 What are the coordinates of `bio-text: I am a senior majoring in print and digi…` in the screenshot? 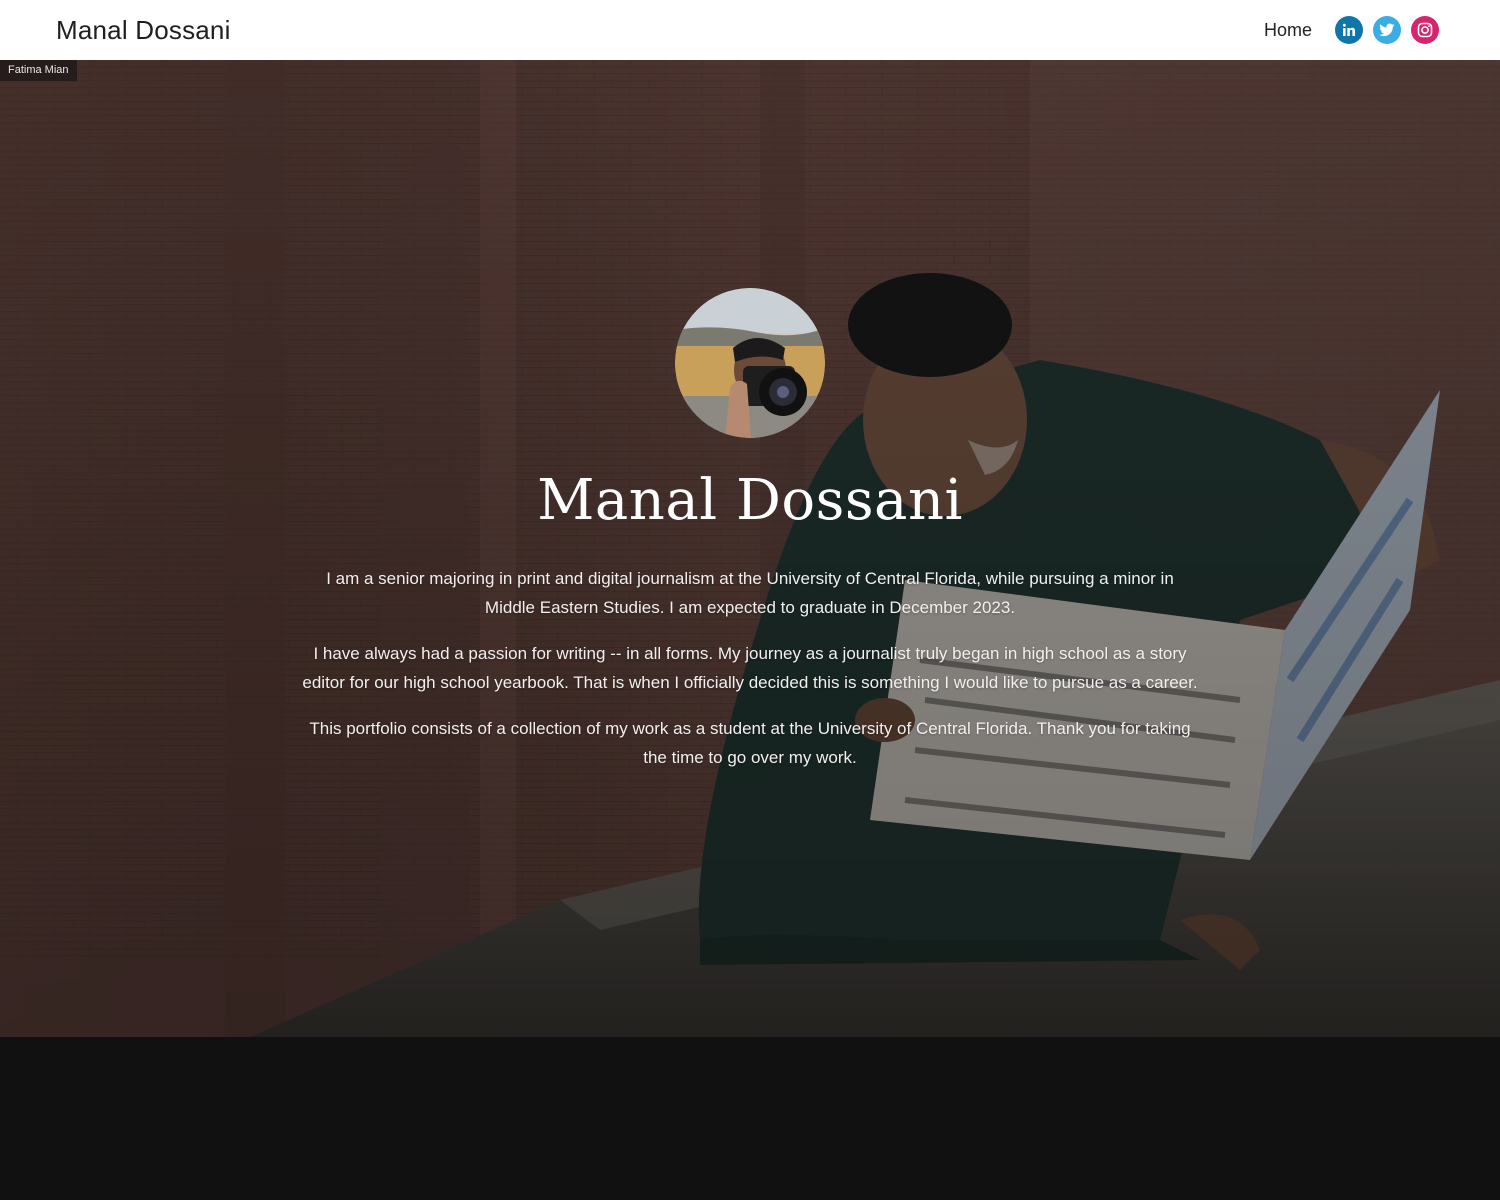 It's located at (750, 668).